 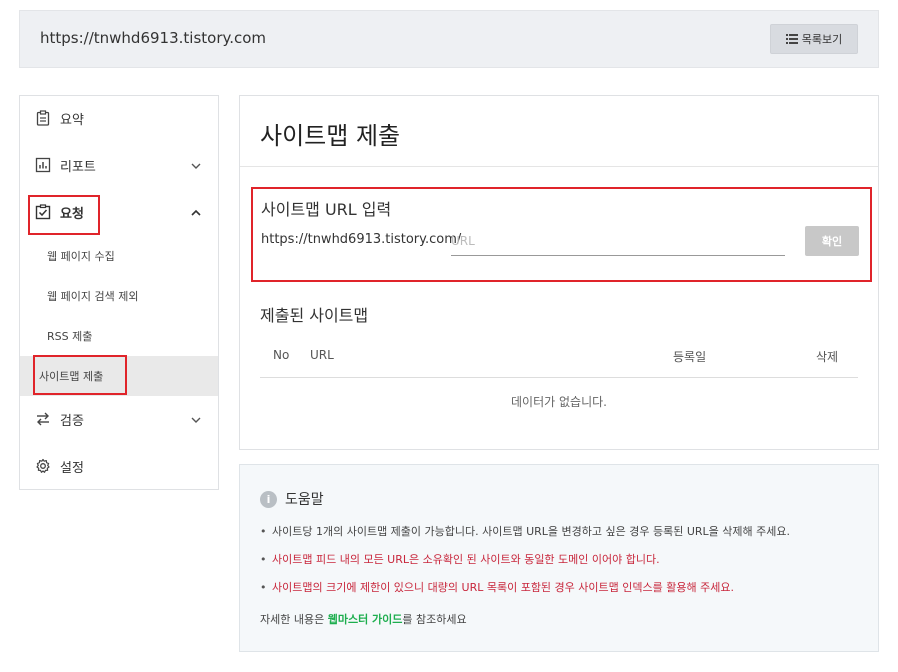 What do you see at coordinates (119, 419) in the screenshot?
I see `sidebar-item-verify: 검증` at bounding box center [119, 419].